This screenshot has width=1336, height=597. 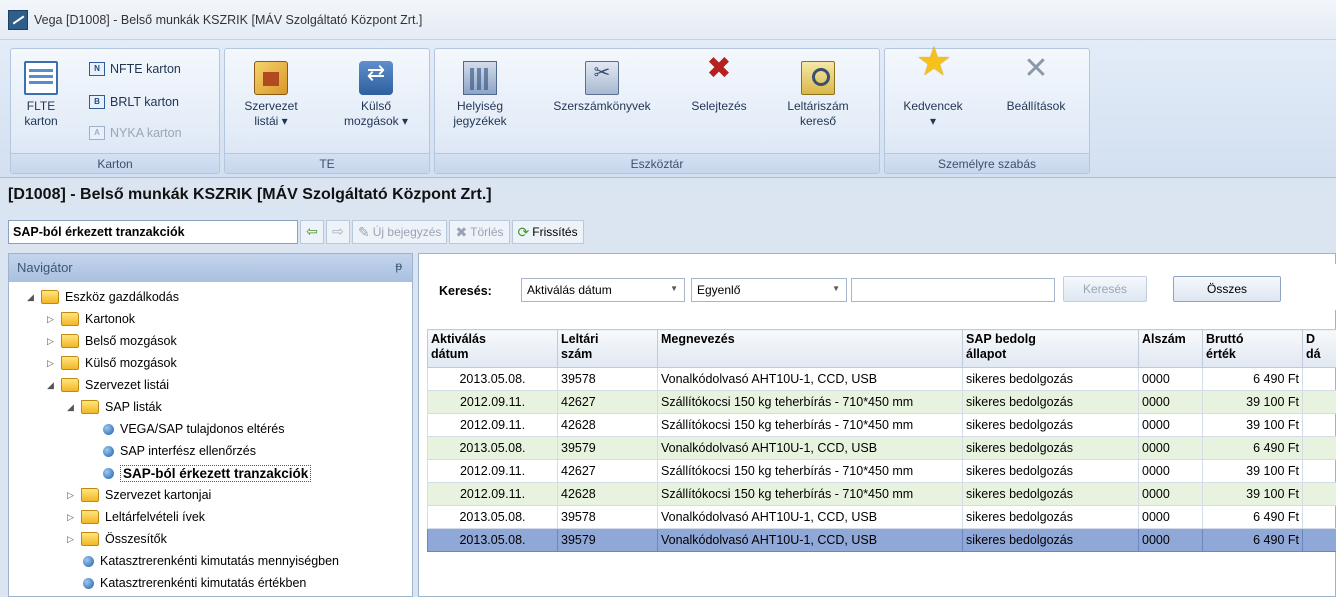 I want to click on nfte-karton-button: N NFTE karton, so click(x=135, y=69).